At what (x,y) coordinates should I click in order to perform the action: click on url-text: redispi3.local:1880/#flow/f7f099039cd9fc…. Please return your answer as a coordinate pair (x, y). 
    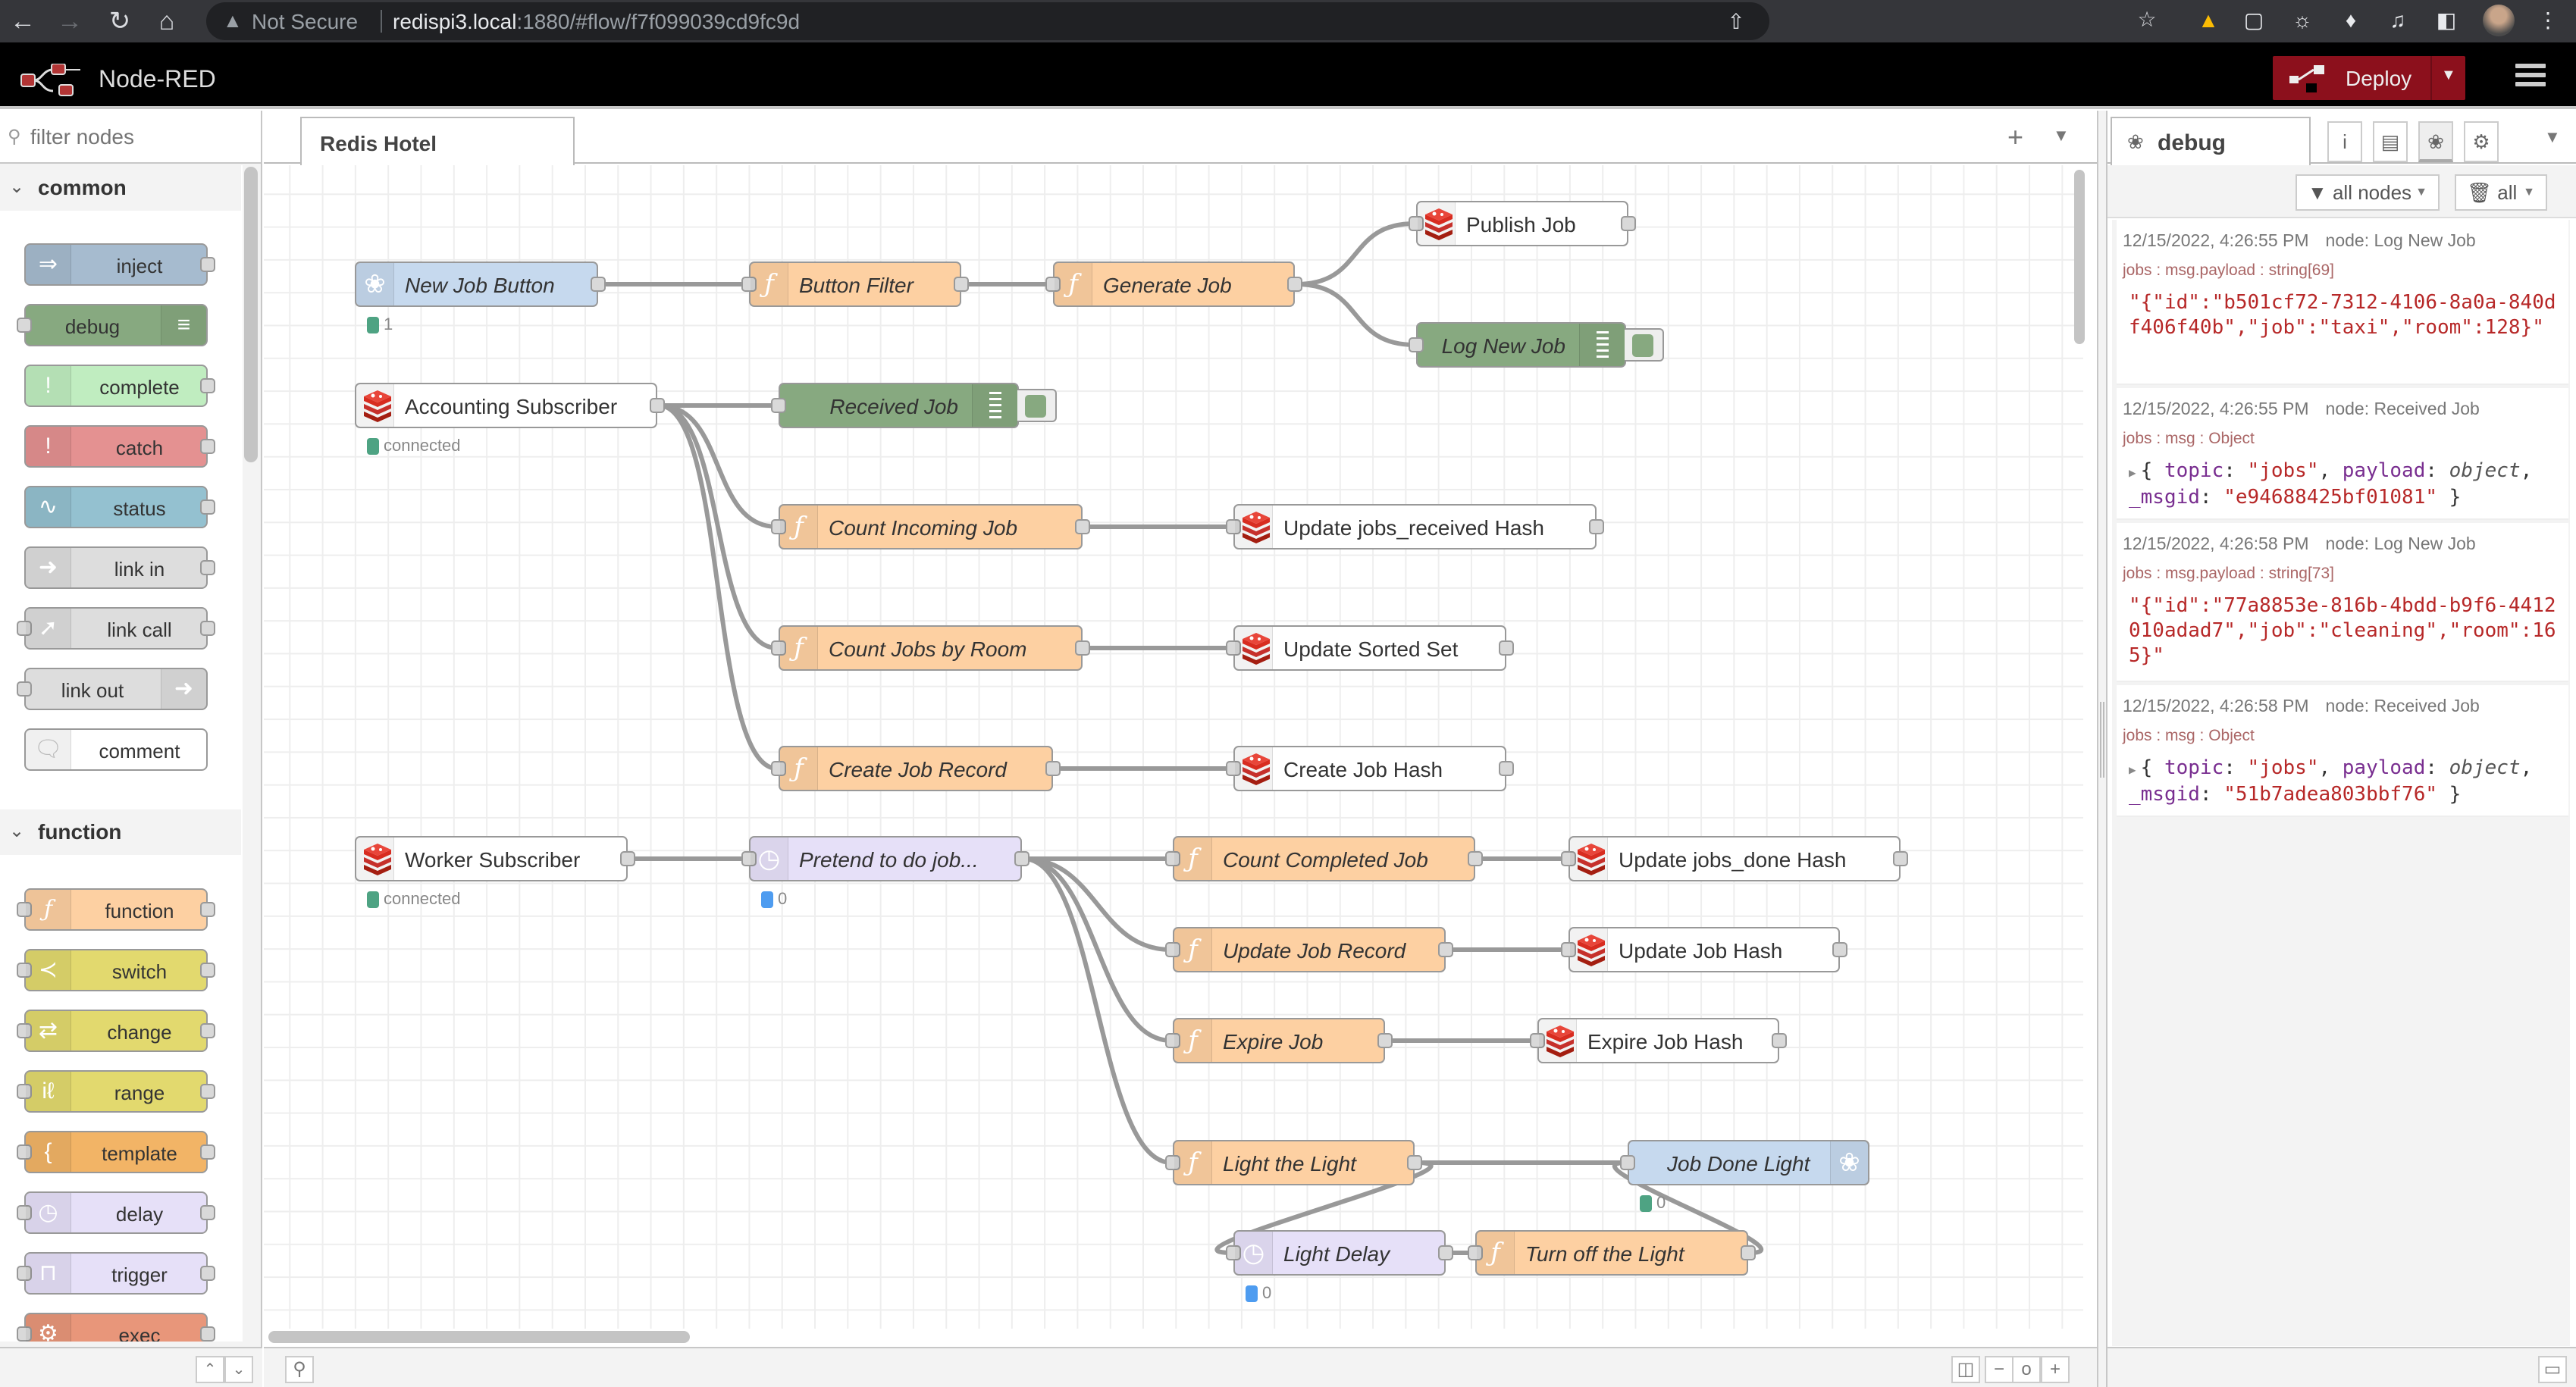
    Looking at the image, I should click on (596, 22).